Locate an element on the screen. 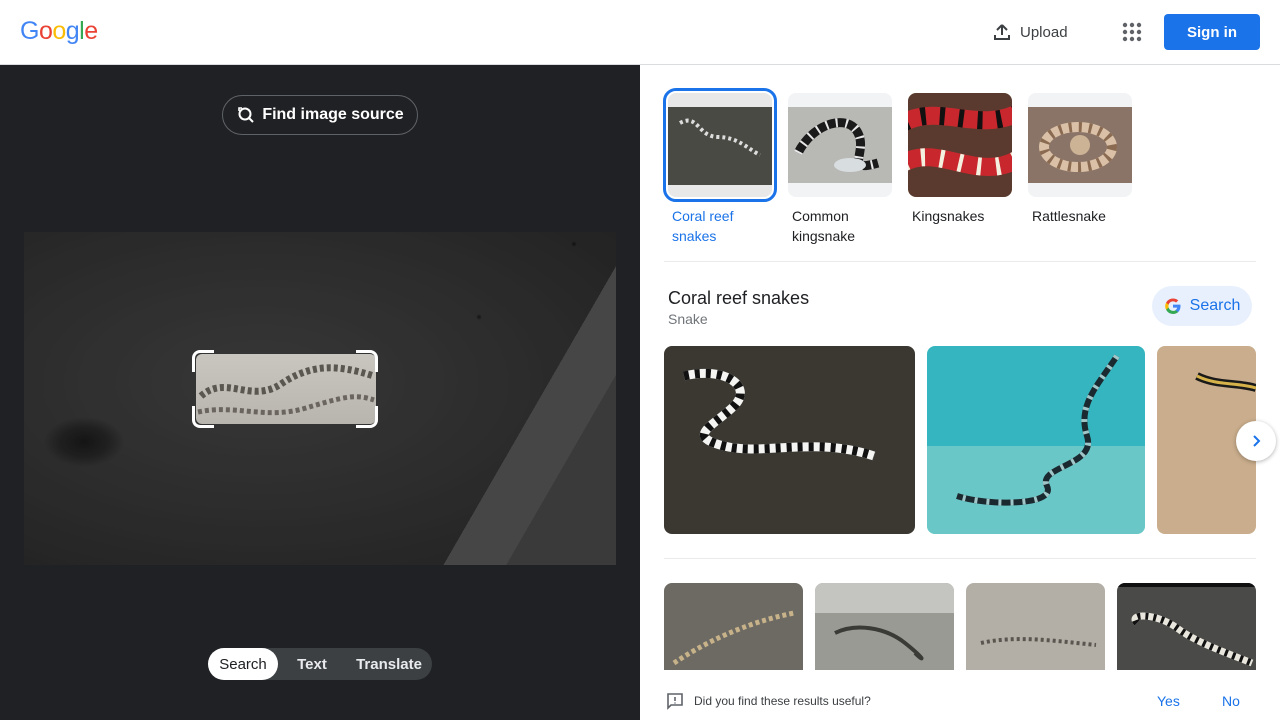  category-label: Kingsnakes is located at coordinates (948, 216).